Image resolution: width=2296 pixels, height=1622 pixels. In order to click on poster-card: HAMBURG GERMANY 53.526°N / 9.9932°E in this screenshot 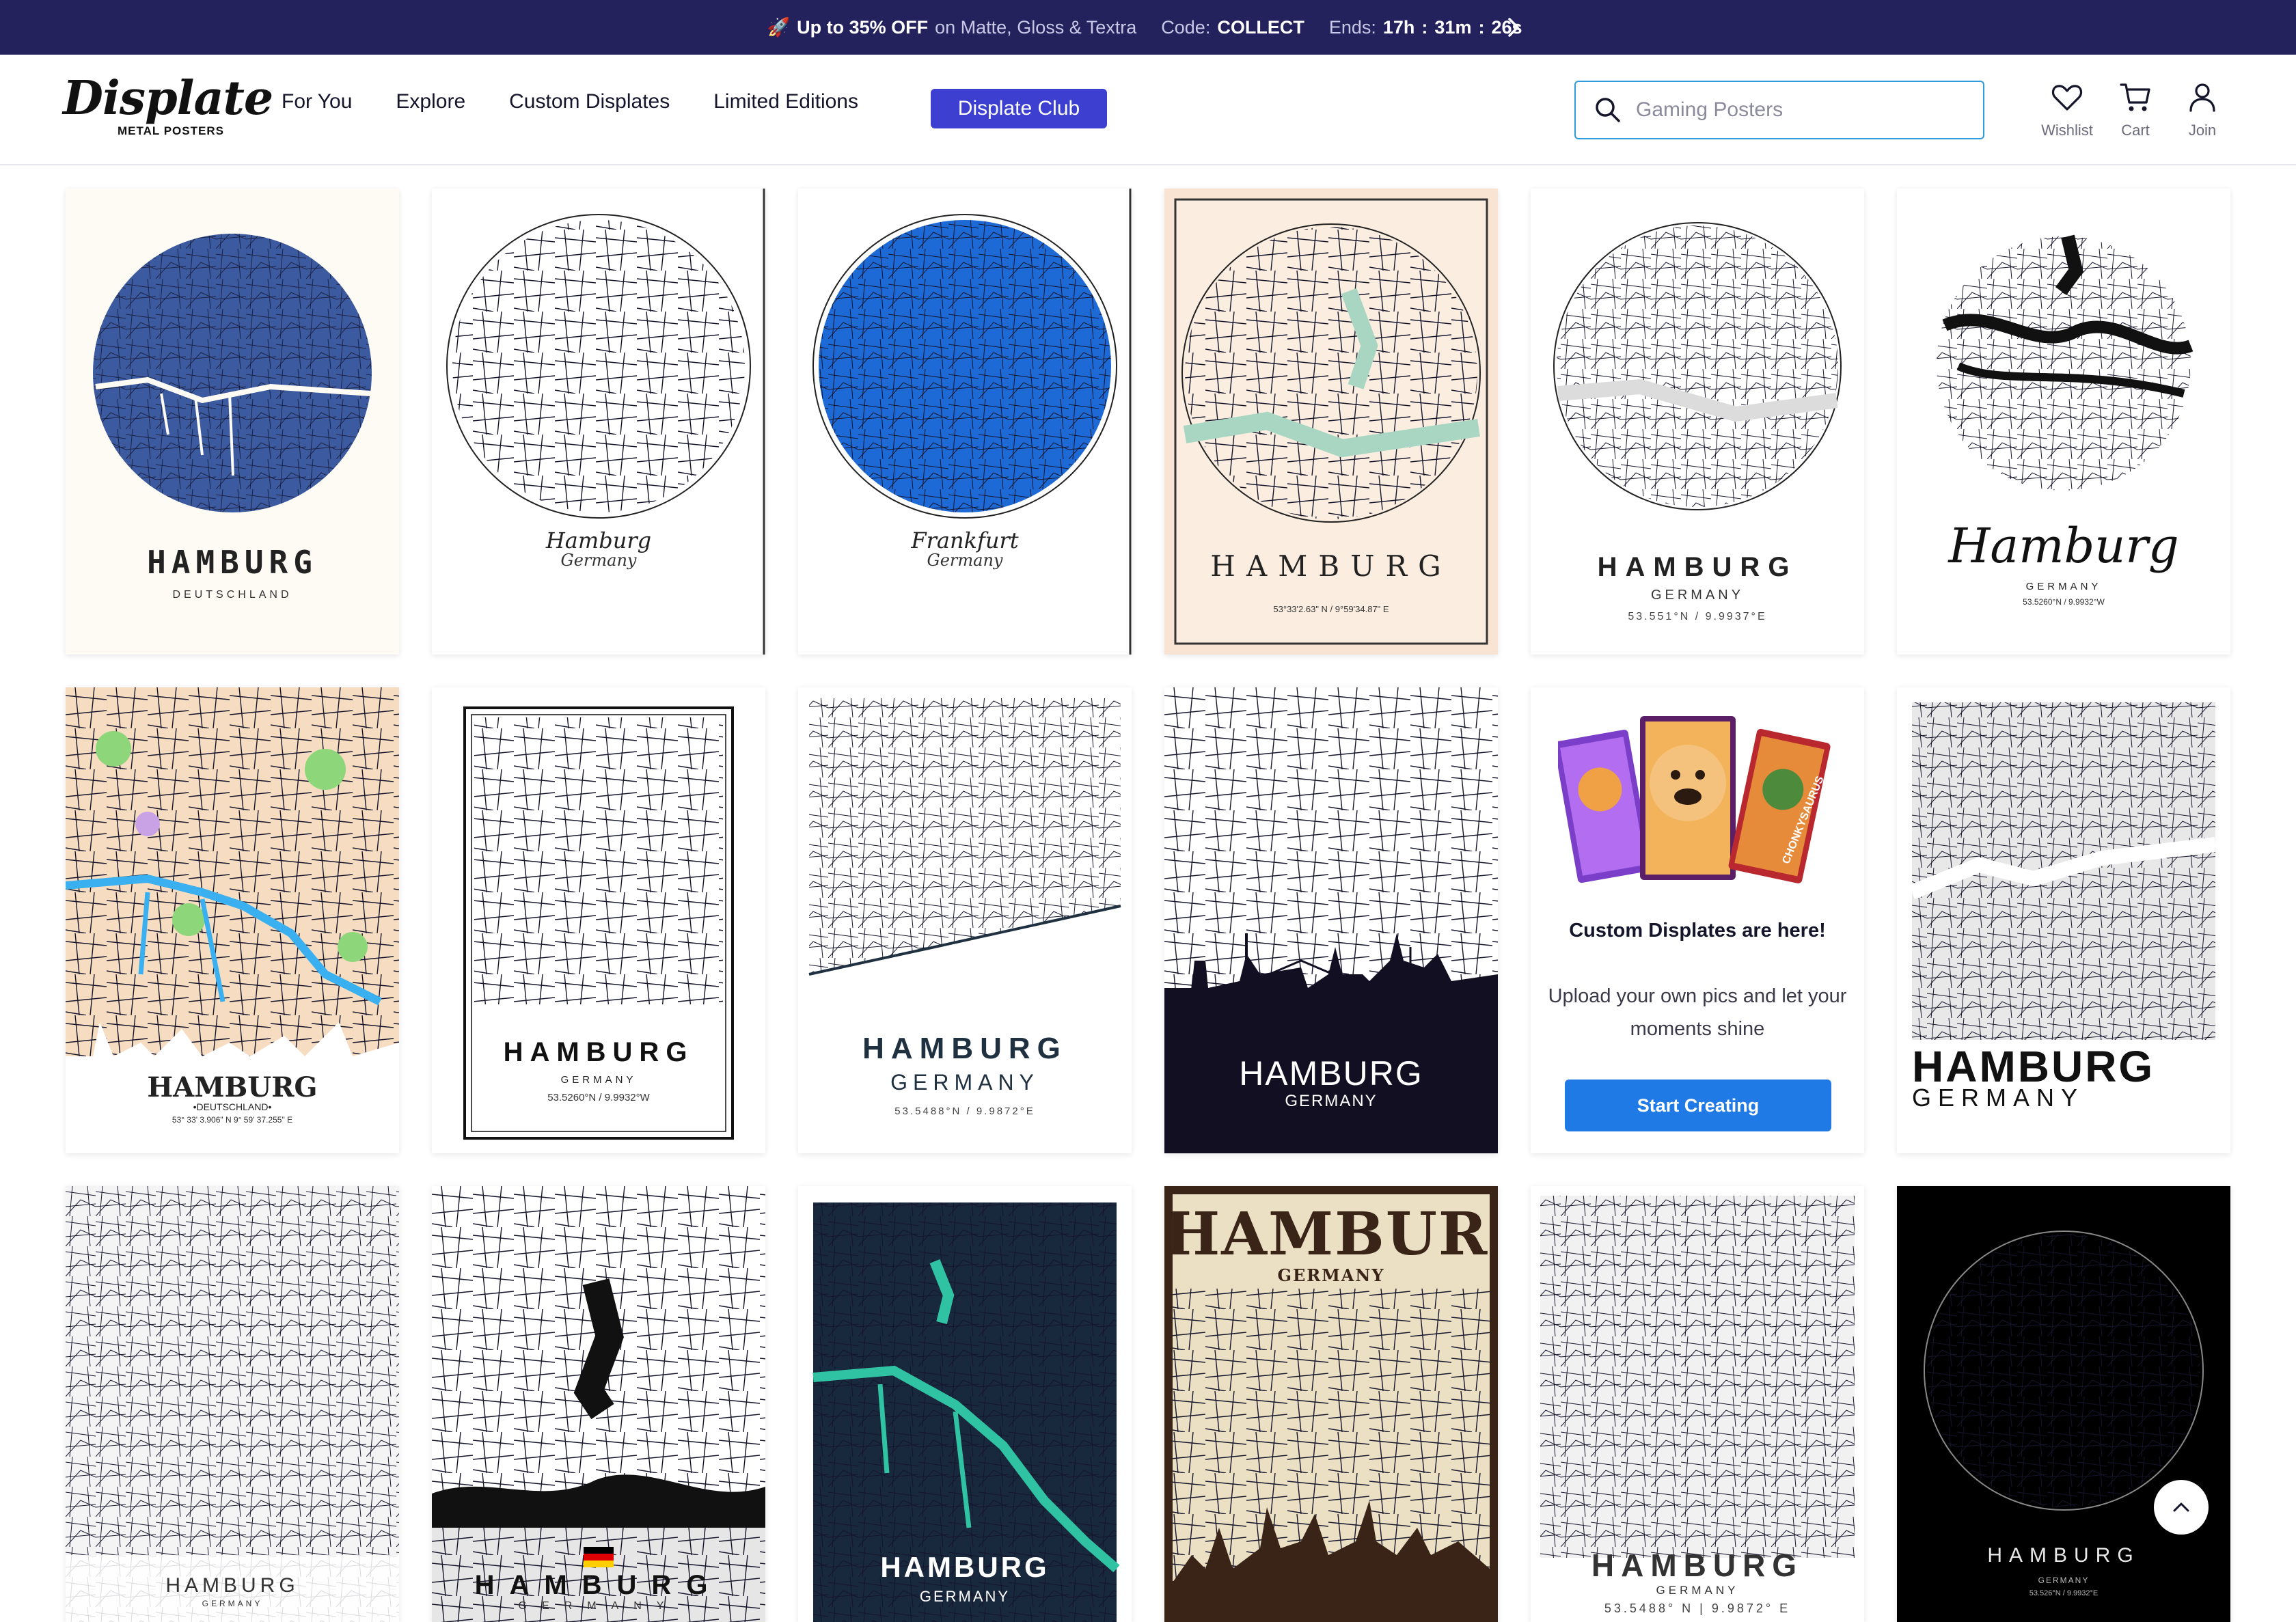, I will do `click(2063, 1404)`.